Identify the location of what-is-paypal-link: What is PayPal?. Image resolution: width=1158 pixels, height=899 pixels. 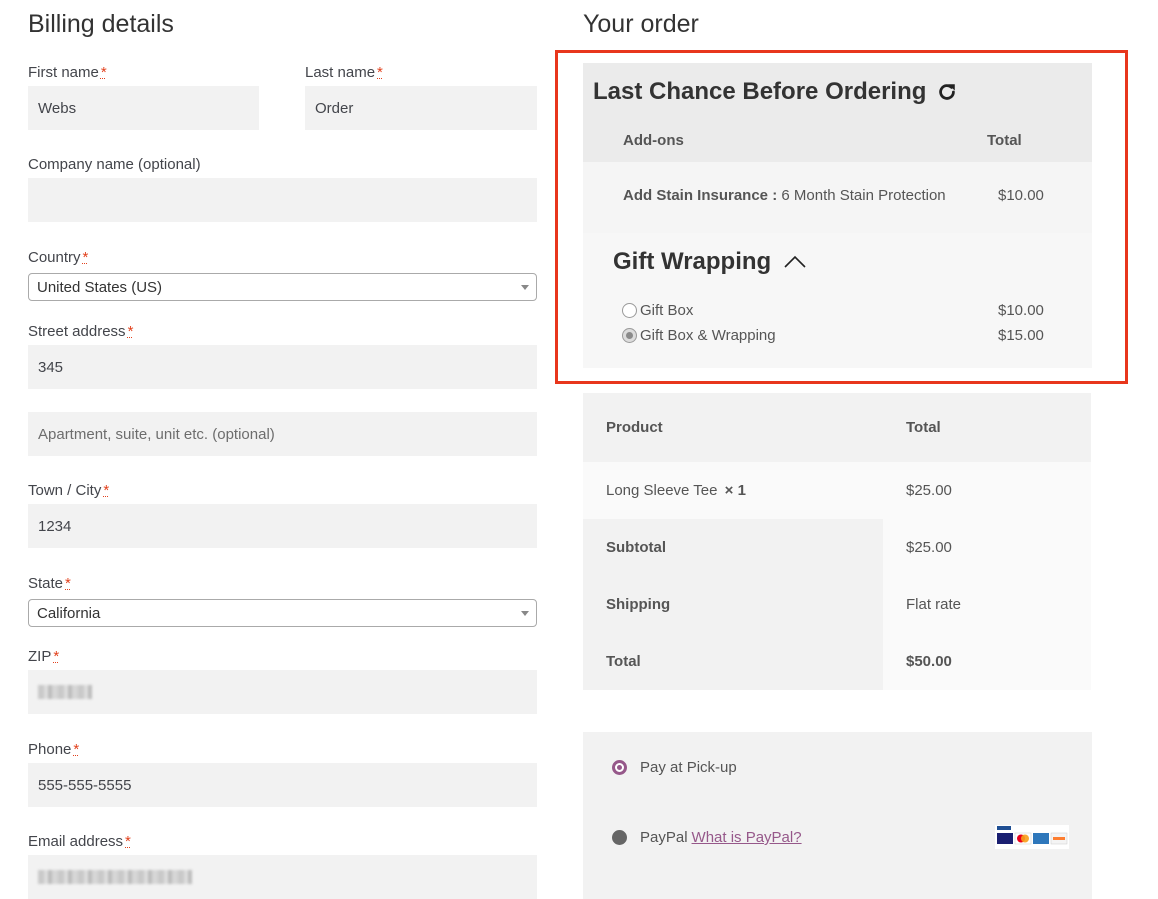
(747, 837).